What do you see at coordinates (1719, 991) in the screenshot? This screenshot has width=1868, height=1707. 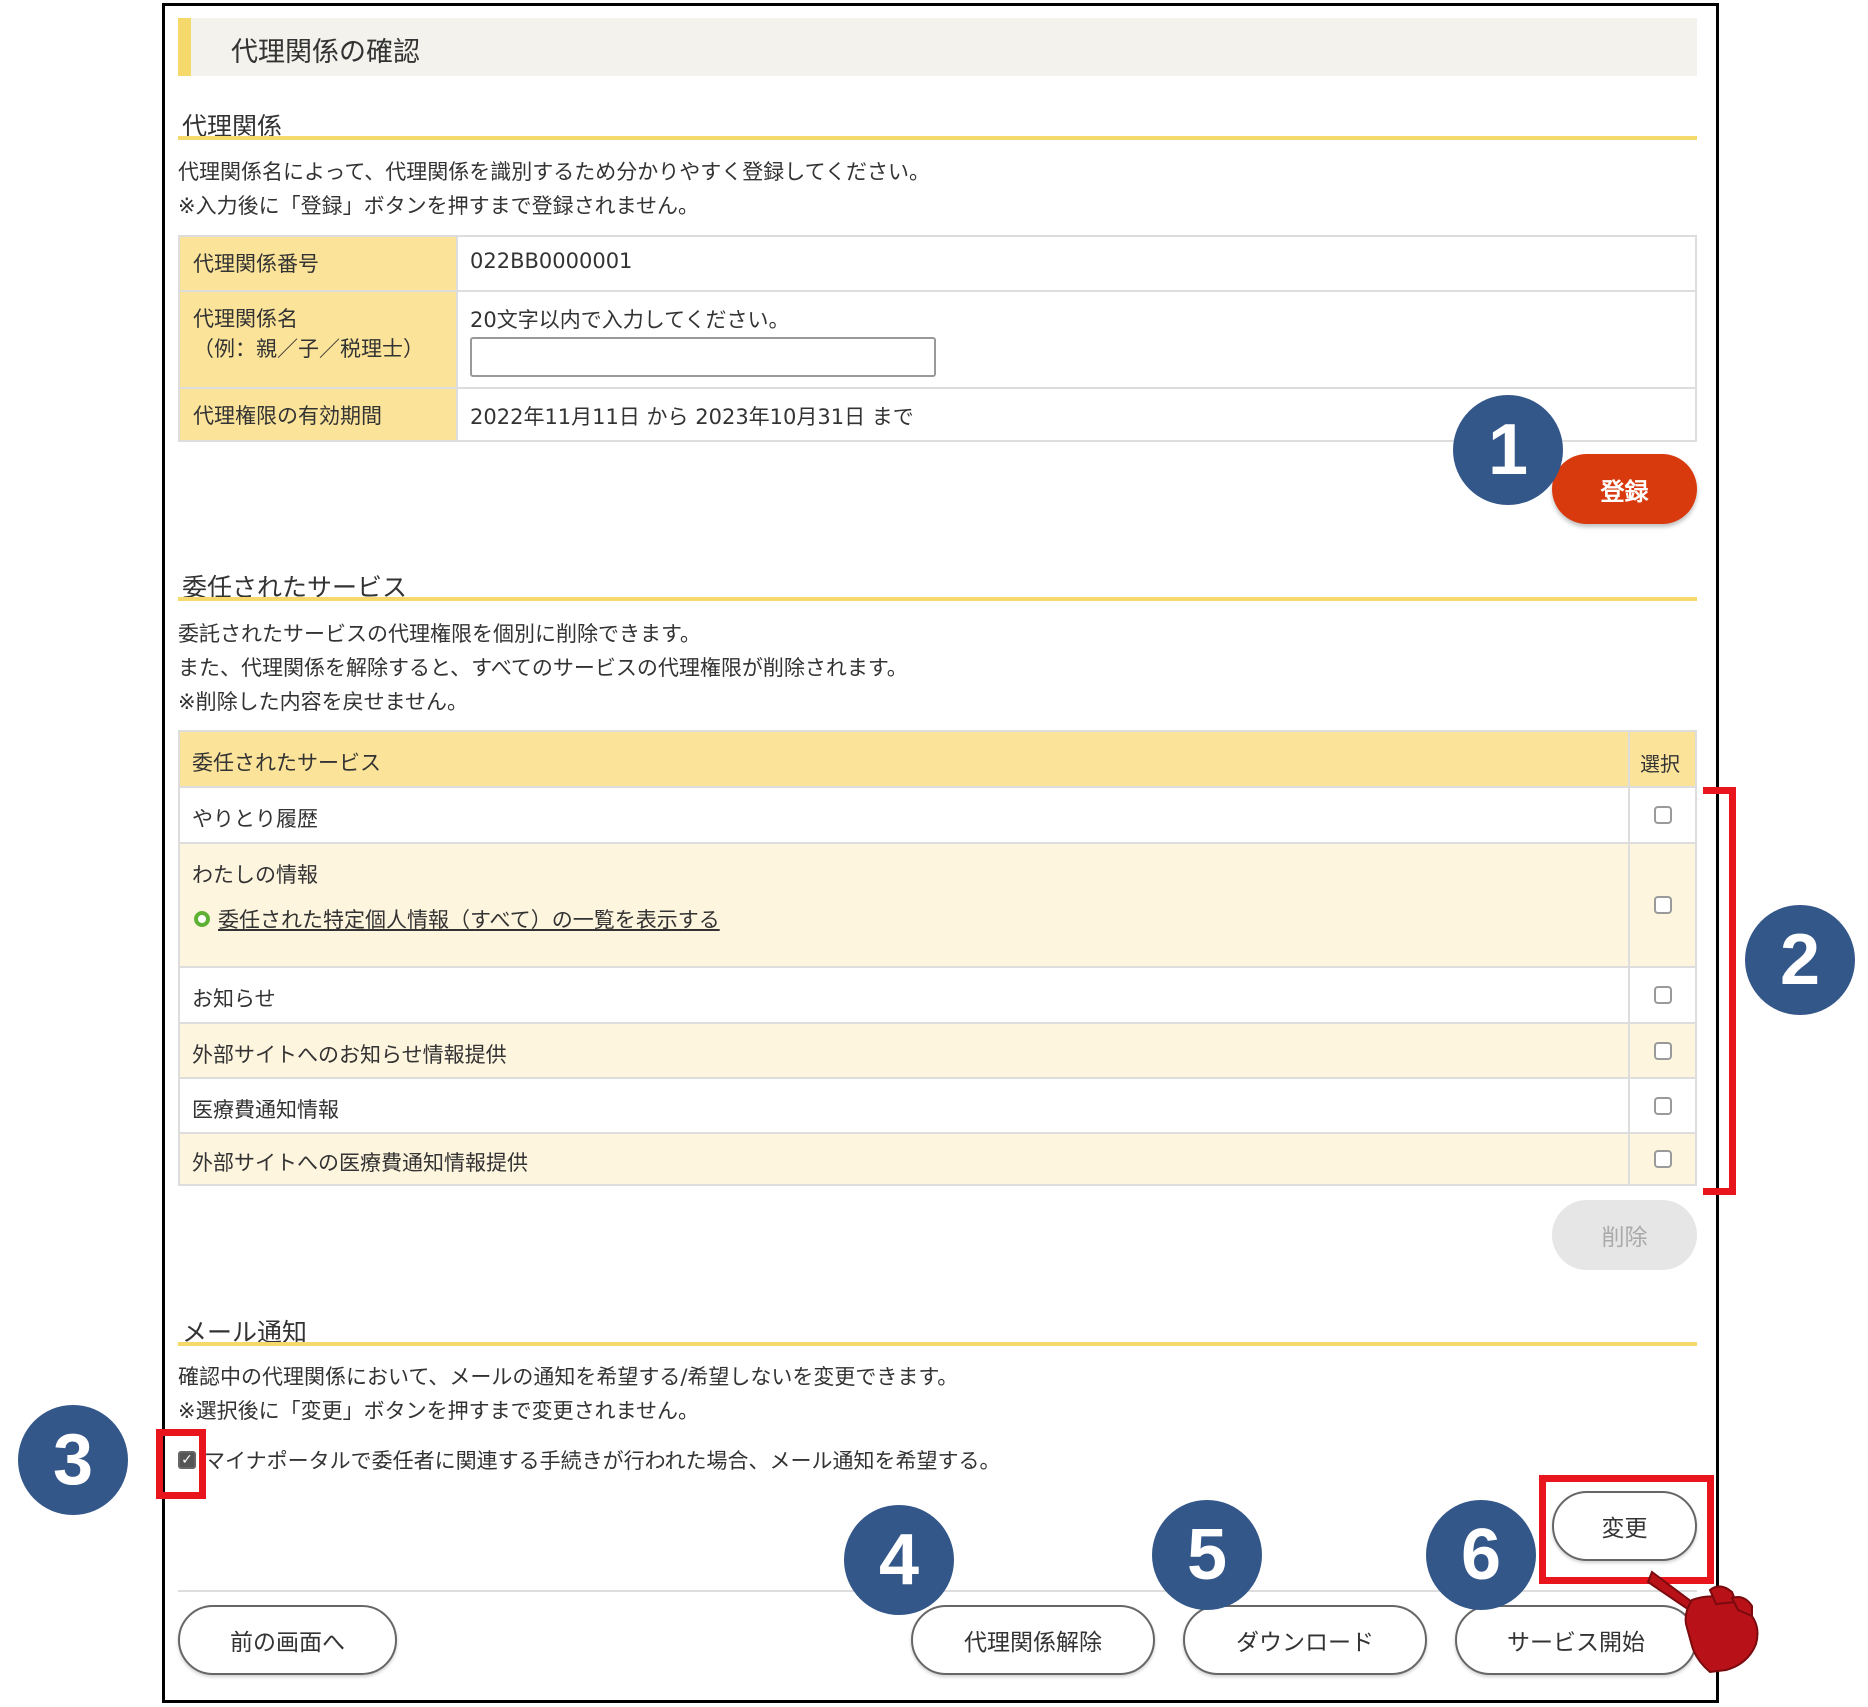 I see `services-highlight-bracket` at bounding box center [1719, 991].